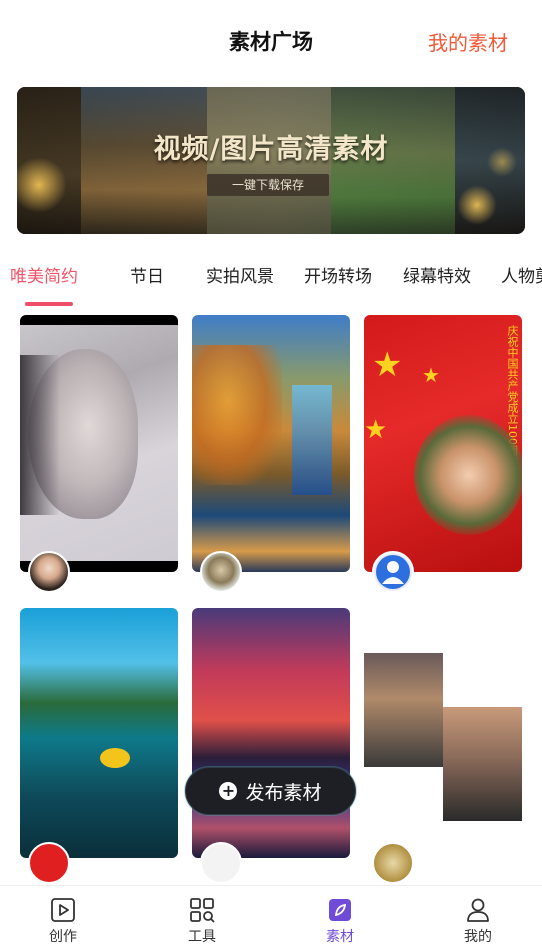  Describe the element at coordinates (468, 41) in the screenshot. I see `my-materials-link: 我的素材` at that location.